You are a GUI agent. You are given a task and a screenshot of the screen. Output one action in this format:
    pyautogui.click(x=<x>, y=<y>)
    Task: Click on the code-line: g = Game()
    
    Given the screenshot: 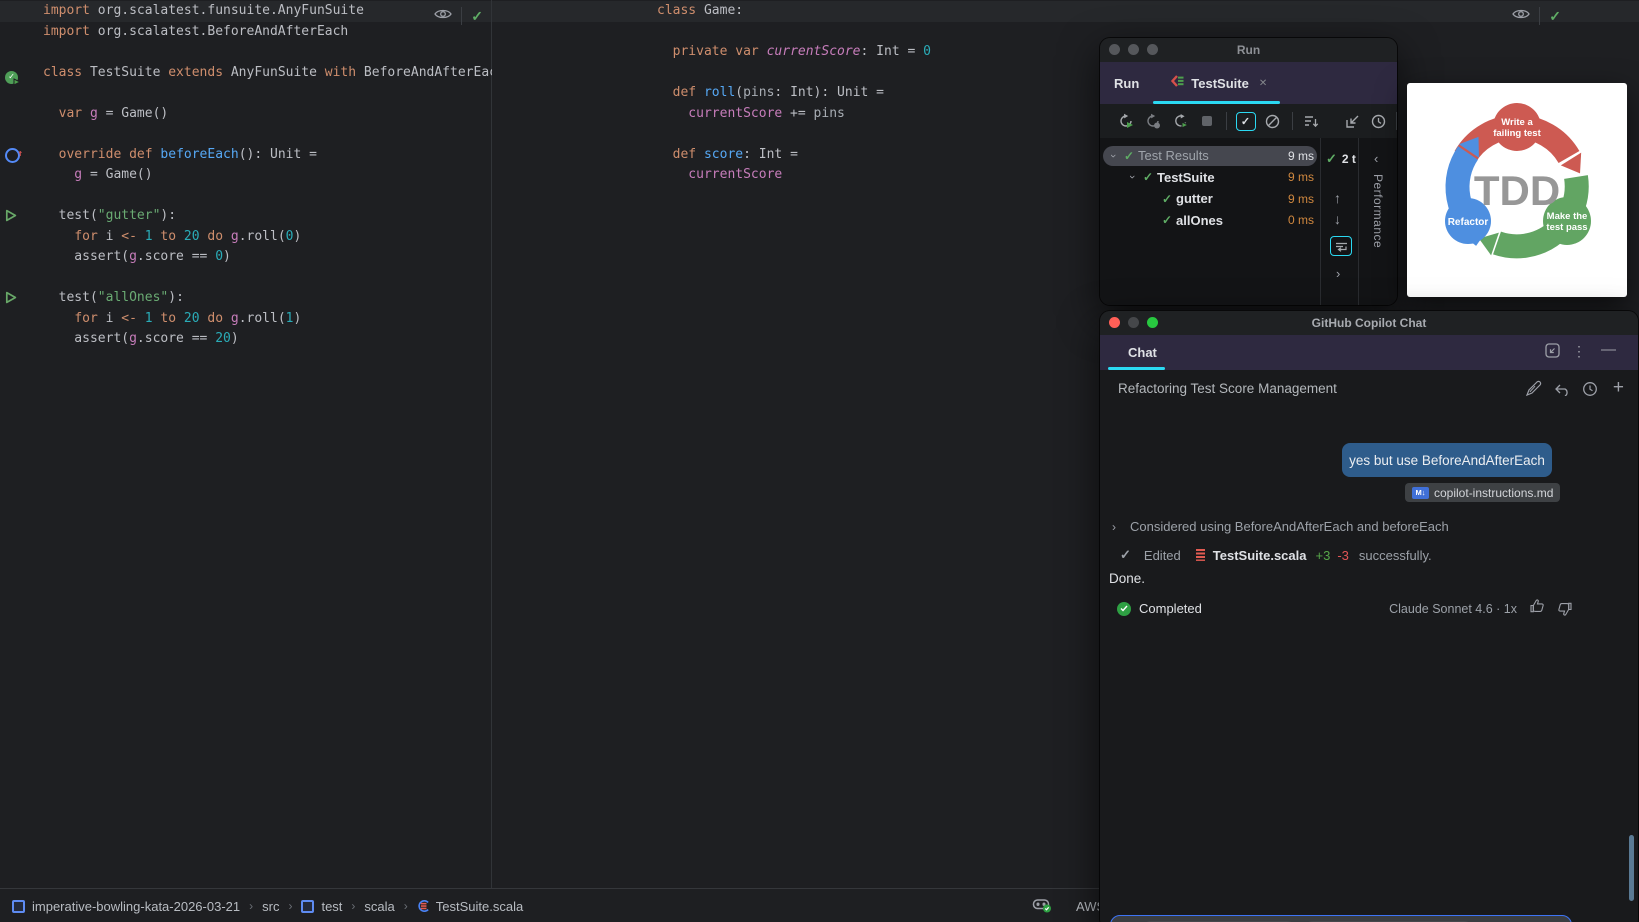 What is the action you would take?
    pyautogui.click(x=245, y=175)
    